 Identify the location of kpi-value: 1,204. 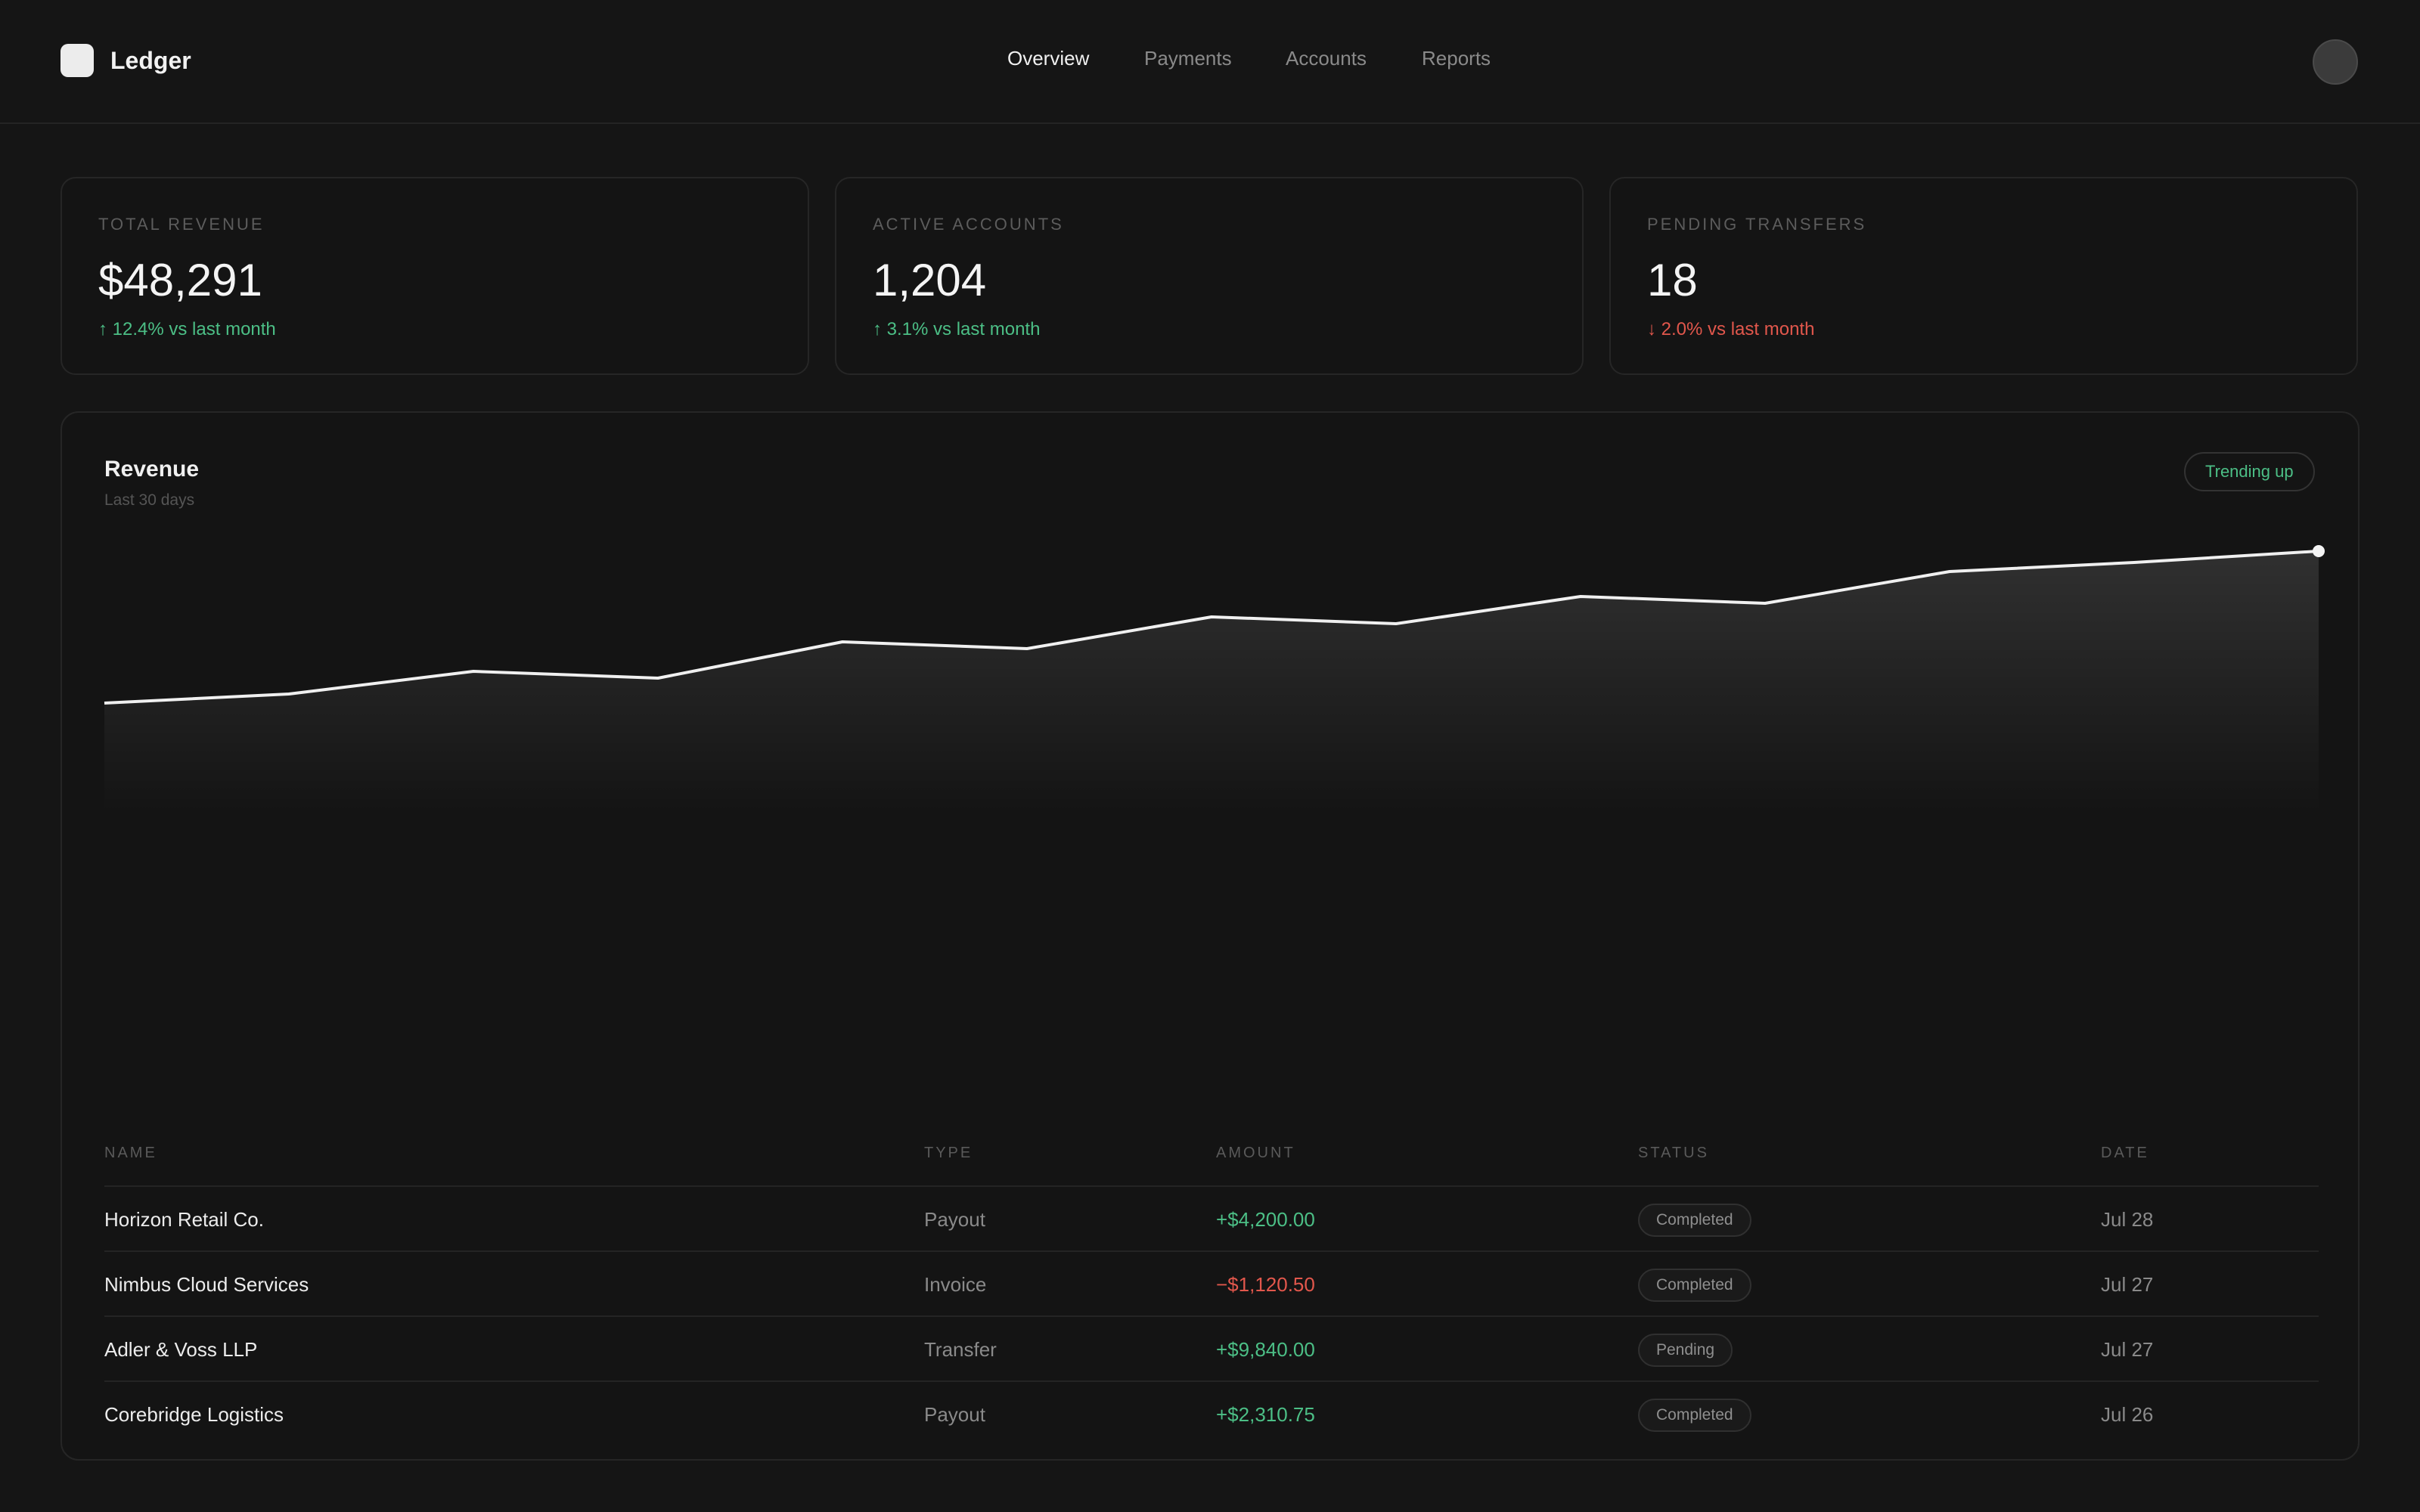
(930, 280).